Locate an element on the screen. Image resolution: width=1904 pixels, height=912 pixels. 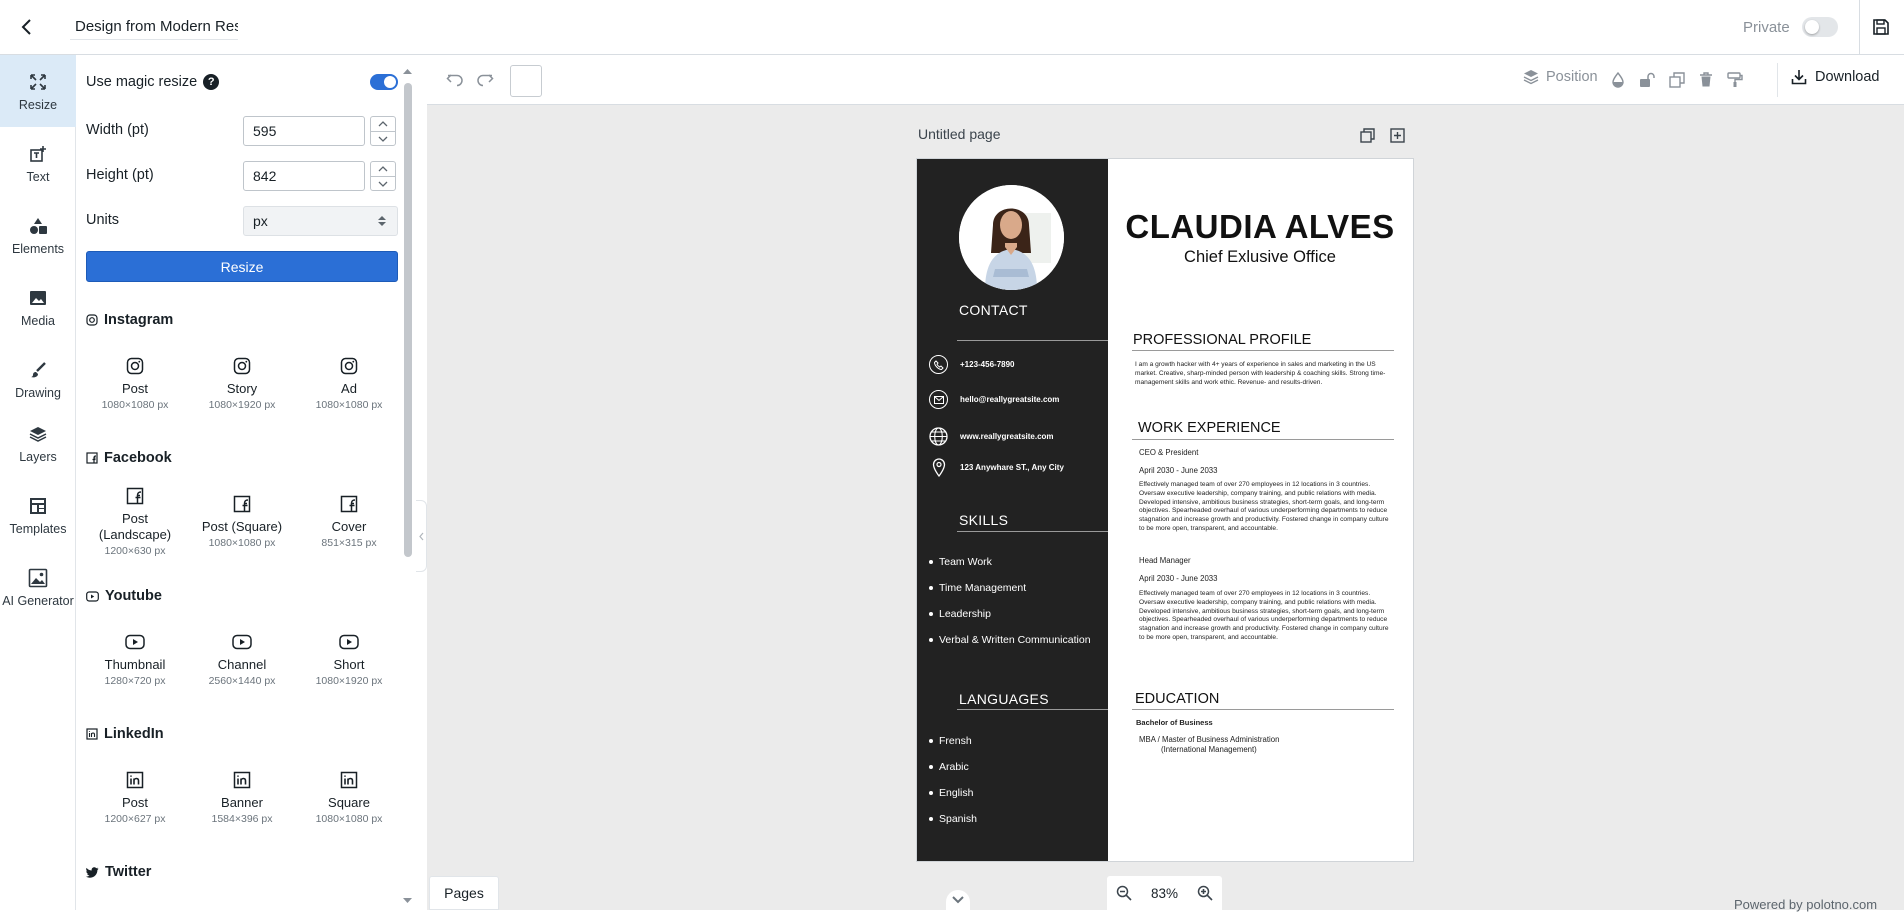
private-toggle is located at coordinates (1820, 27).